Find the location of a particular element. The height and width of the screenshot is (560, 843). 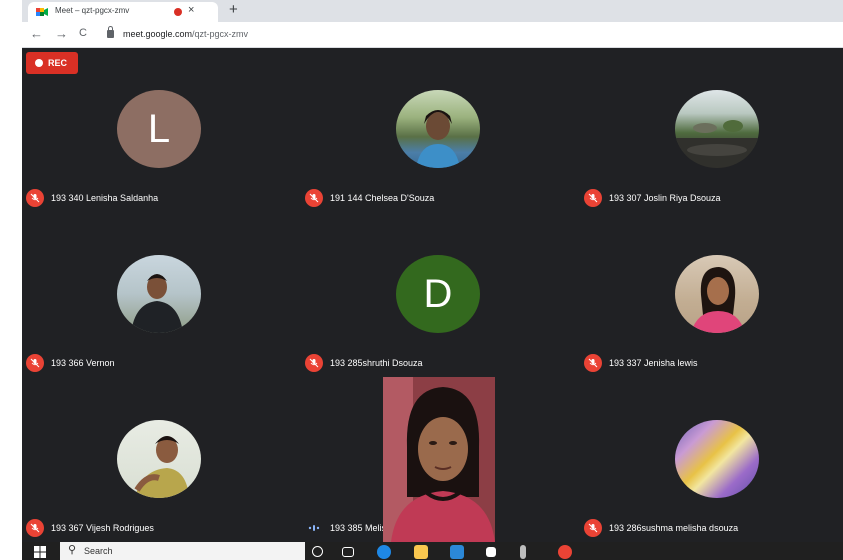

search-placeholder: Search is located at coordinates (98, 551).